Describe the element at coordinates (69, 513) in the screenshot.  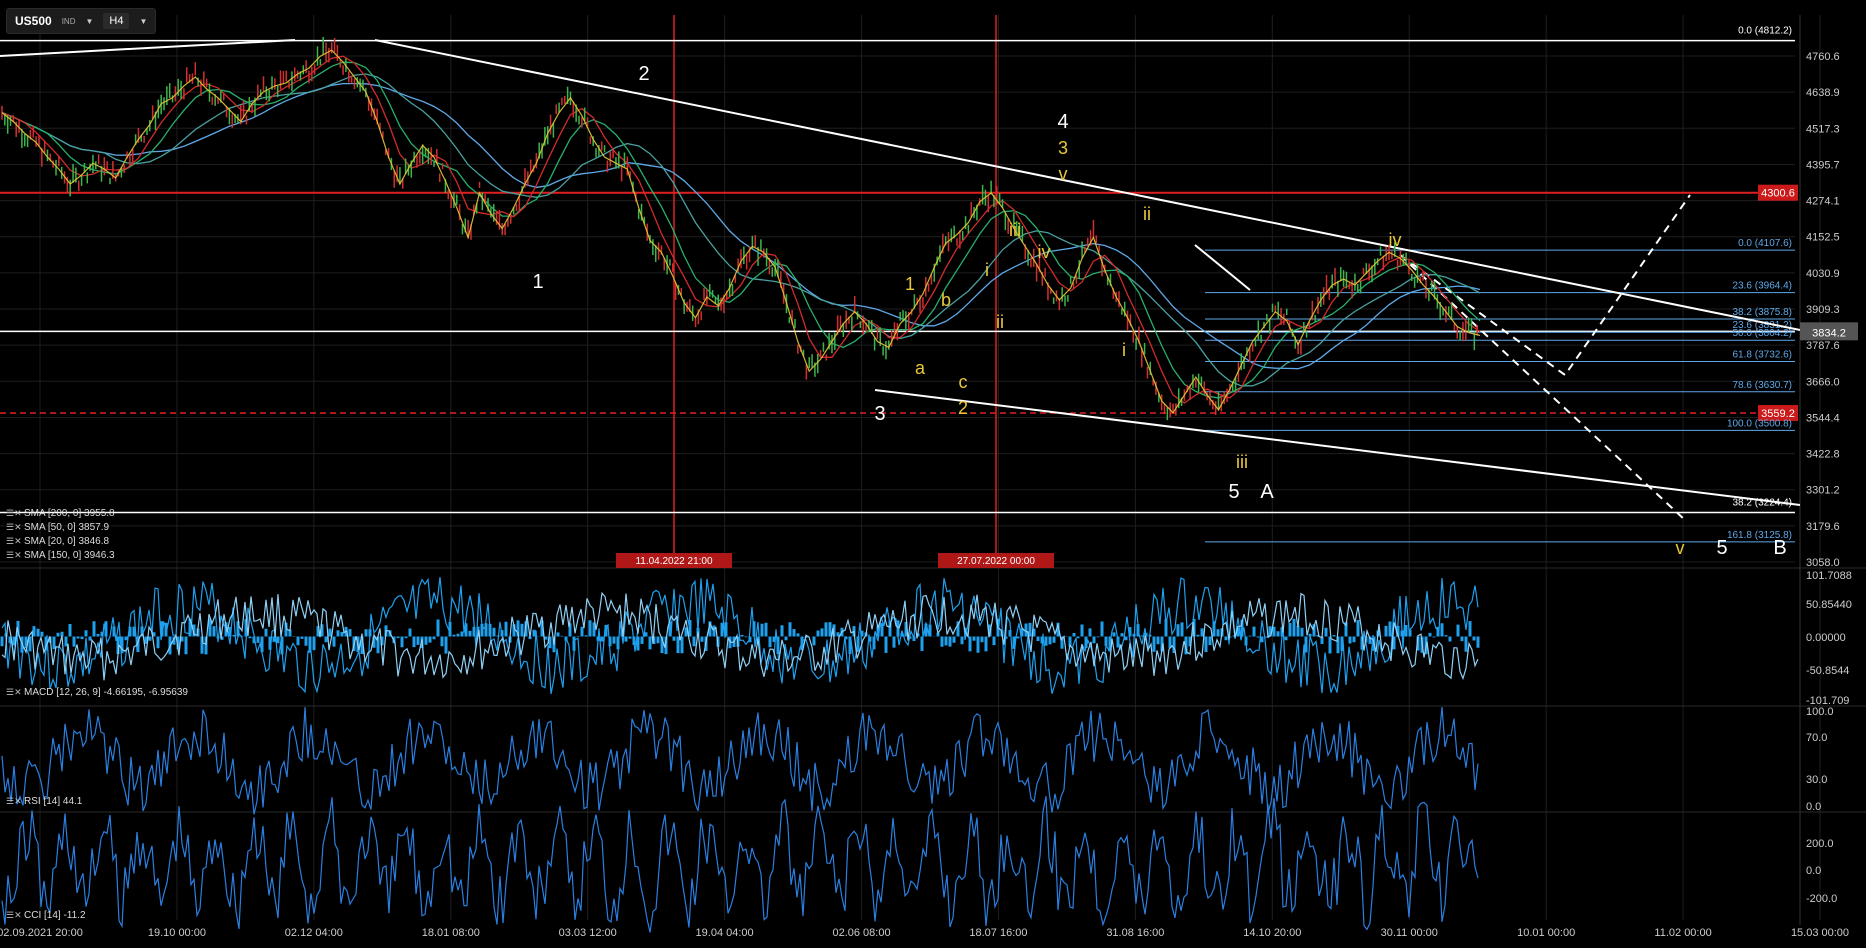
I see `indicator-label: SMA [200, 0] 3955.8` at that location.